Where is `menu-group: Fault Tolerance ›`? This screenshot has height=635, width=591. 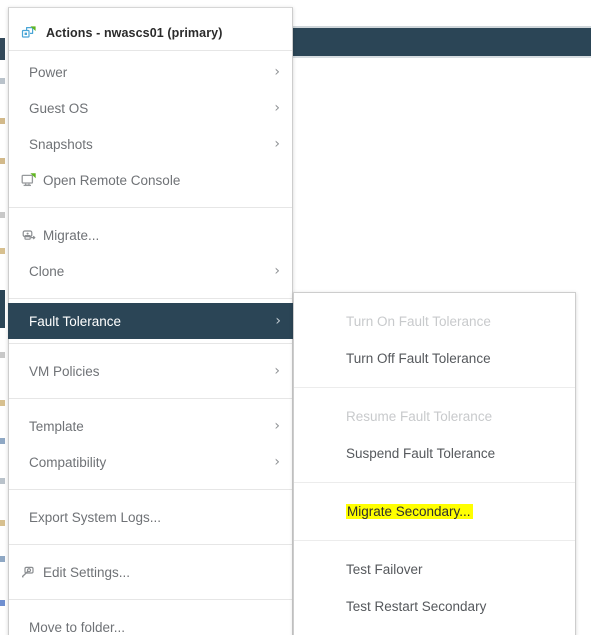 menu-group: Fault Tolerance › is located at coordinates (150, 321).